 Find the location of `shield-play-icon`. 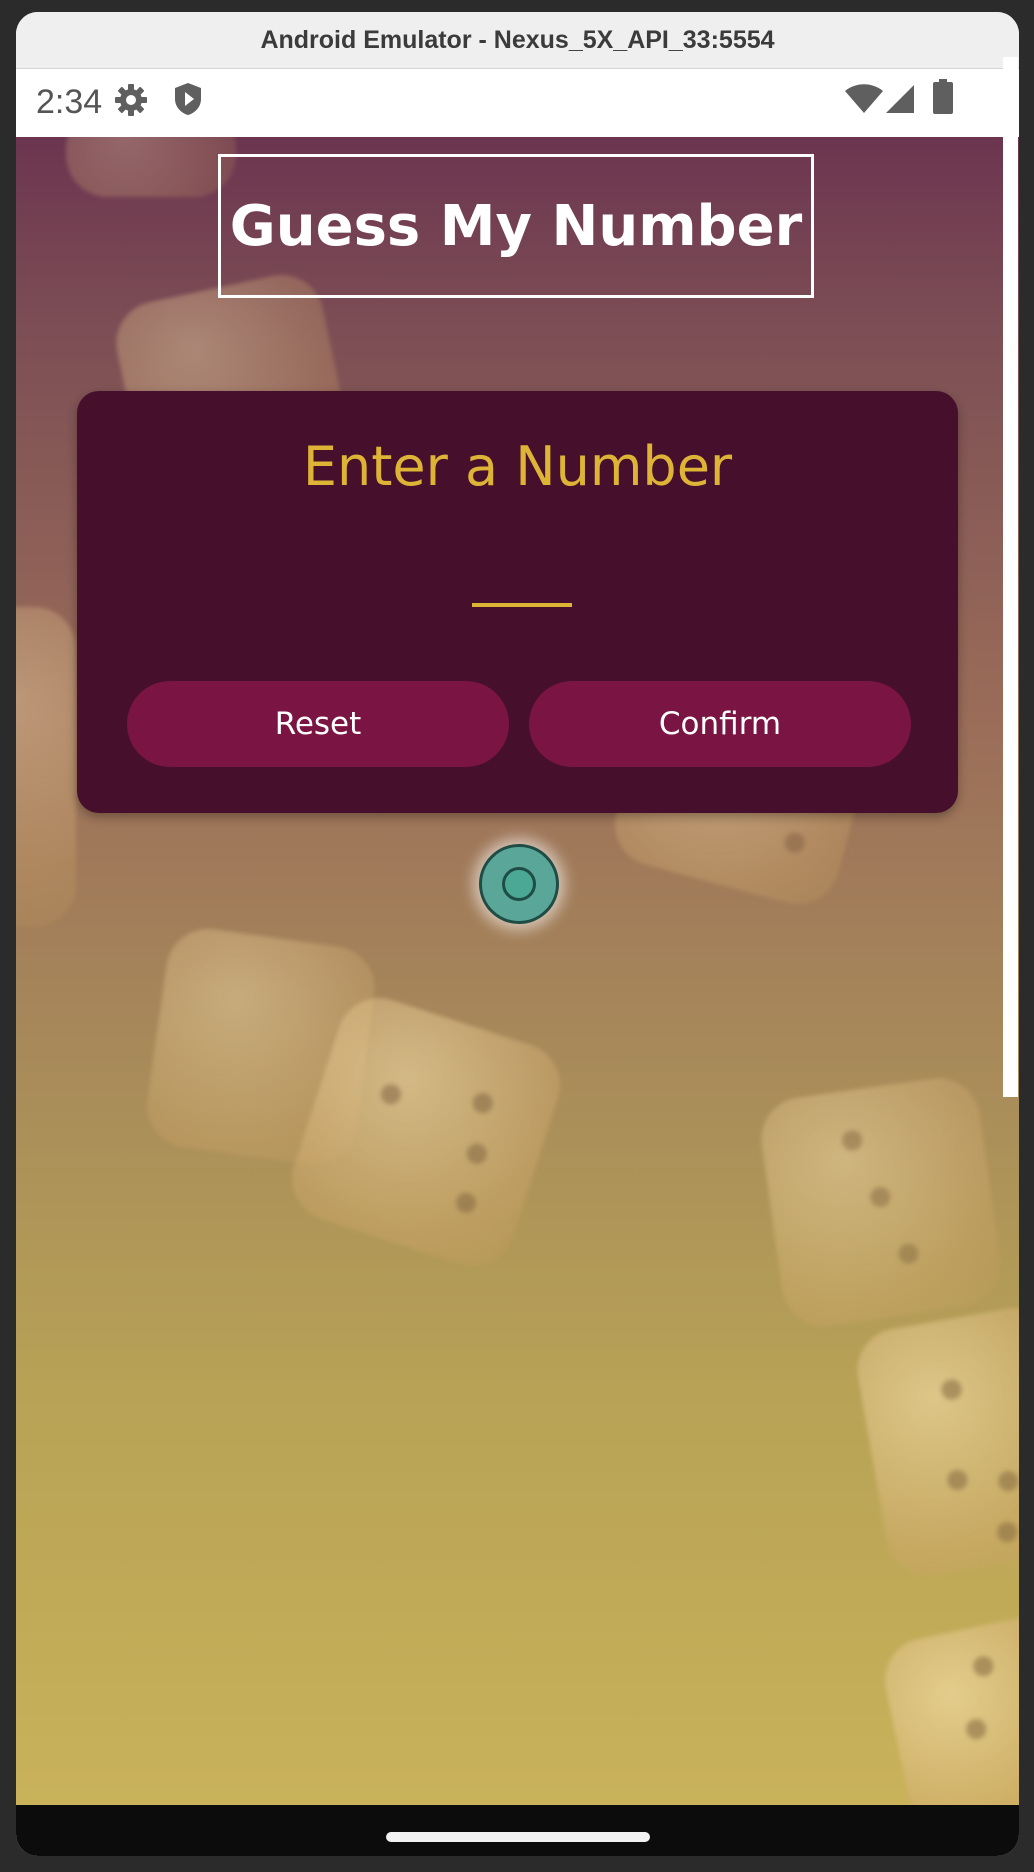

shield-play-icon is located at coordinates (188, 101).